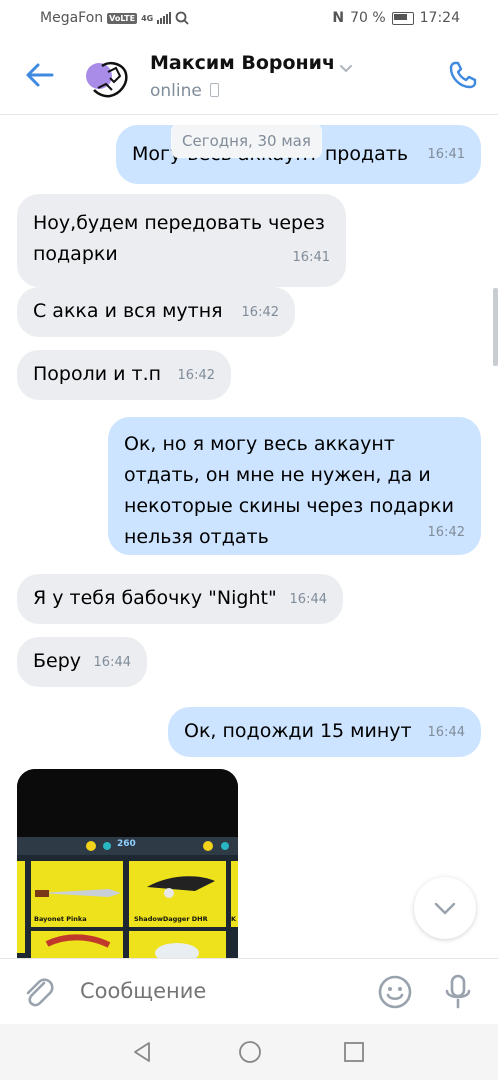 This screenshot has width=498, height=1080. I want to click on message-text: Беру, so click(57, 661).